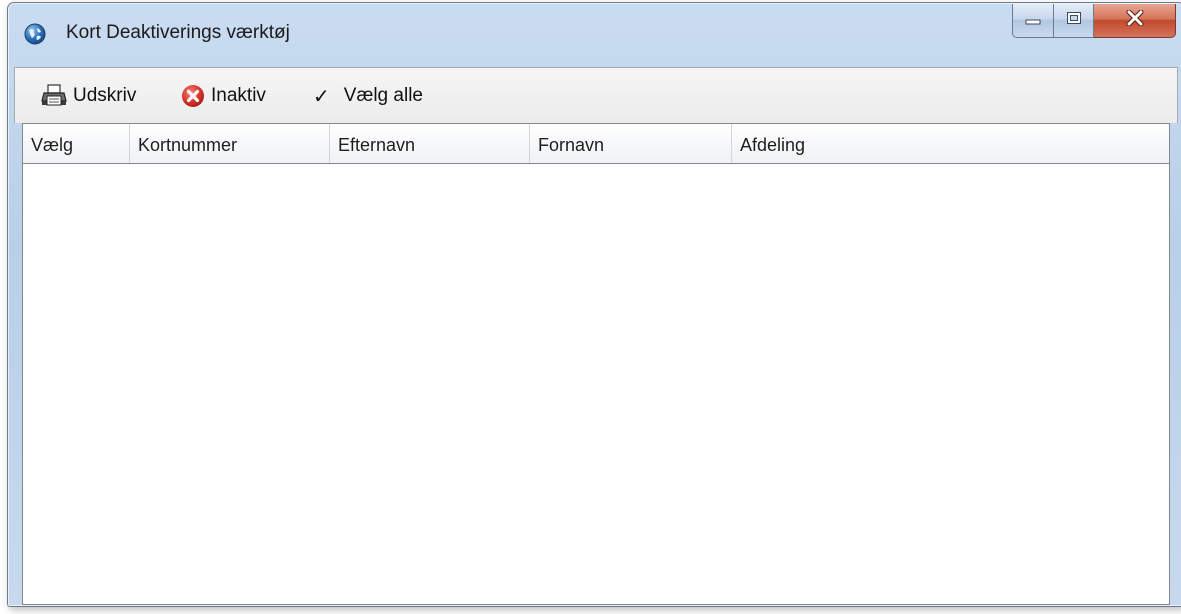 The height and width of the screenshot is (614, 1181). Describe the element at coordinates (383, 95) in the screenshot. I see `select-all-label: Vælg alle` at that location.